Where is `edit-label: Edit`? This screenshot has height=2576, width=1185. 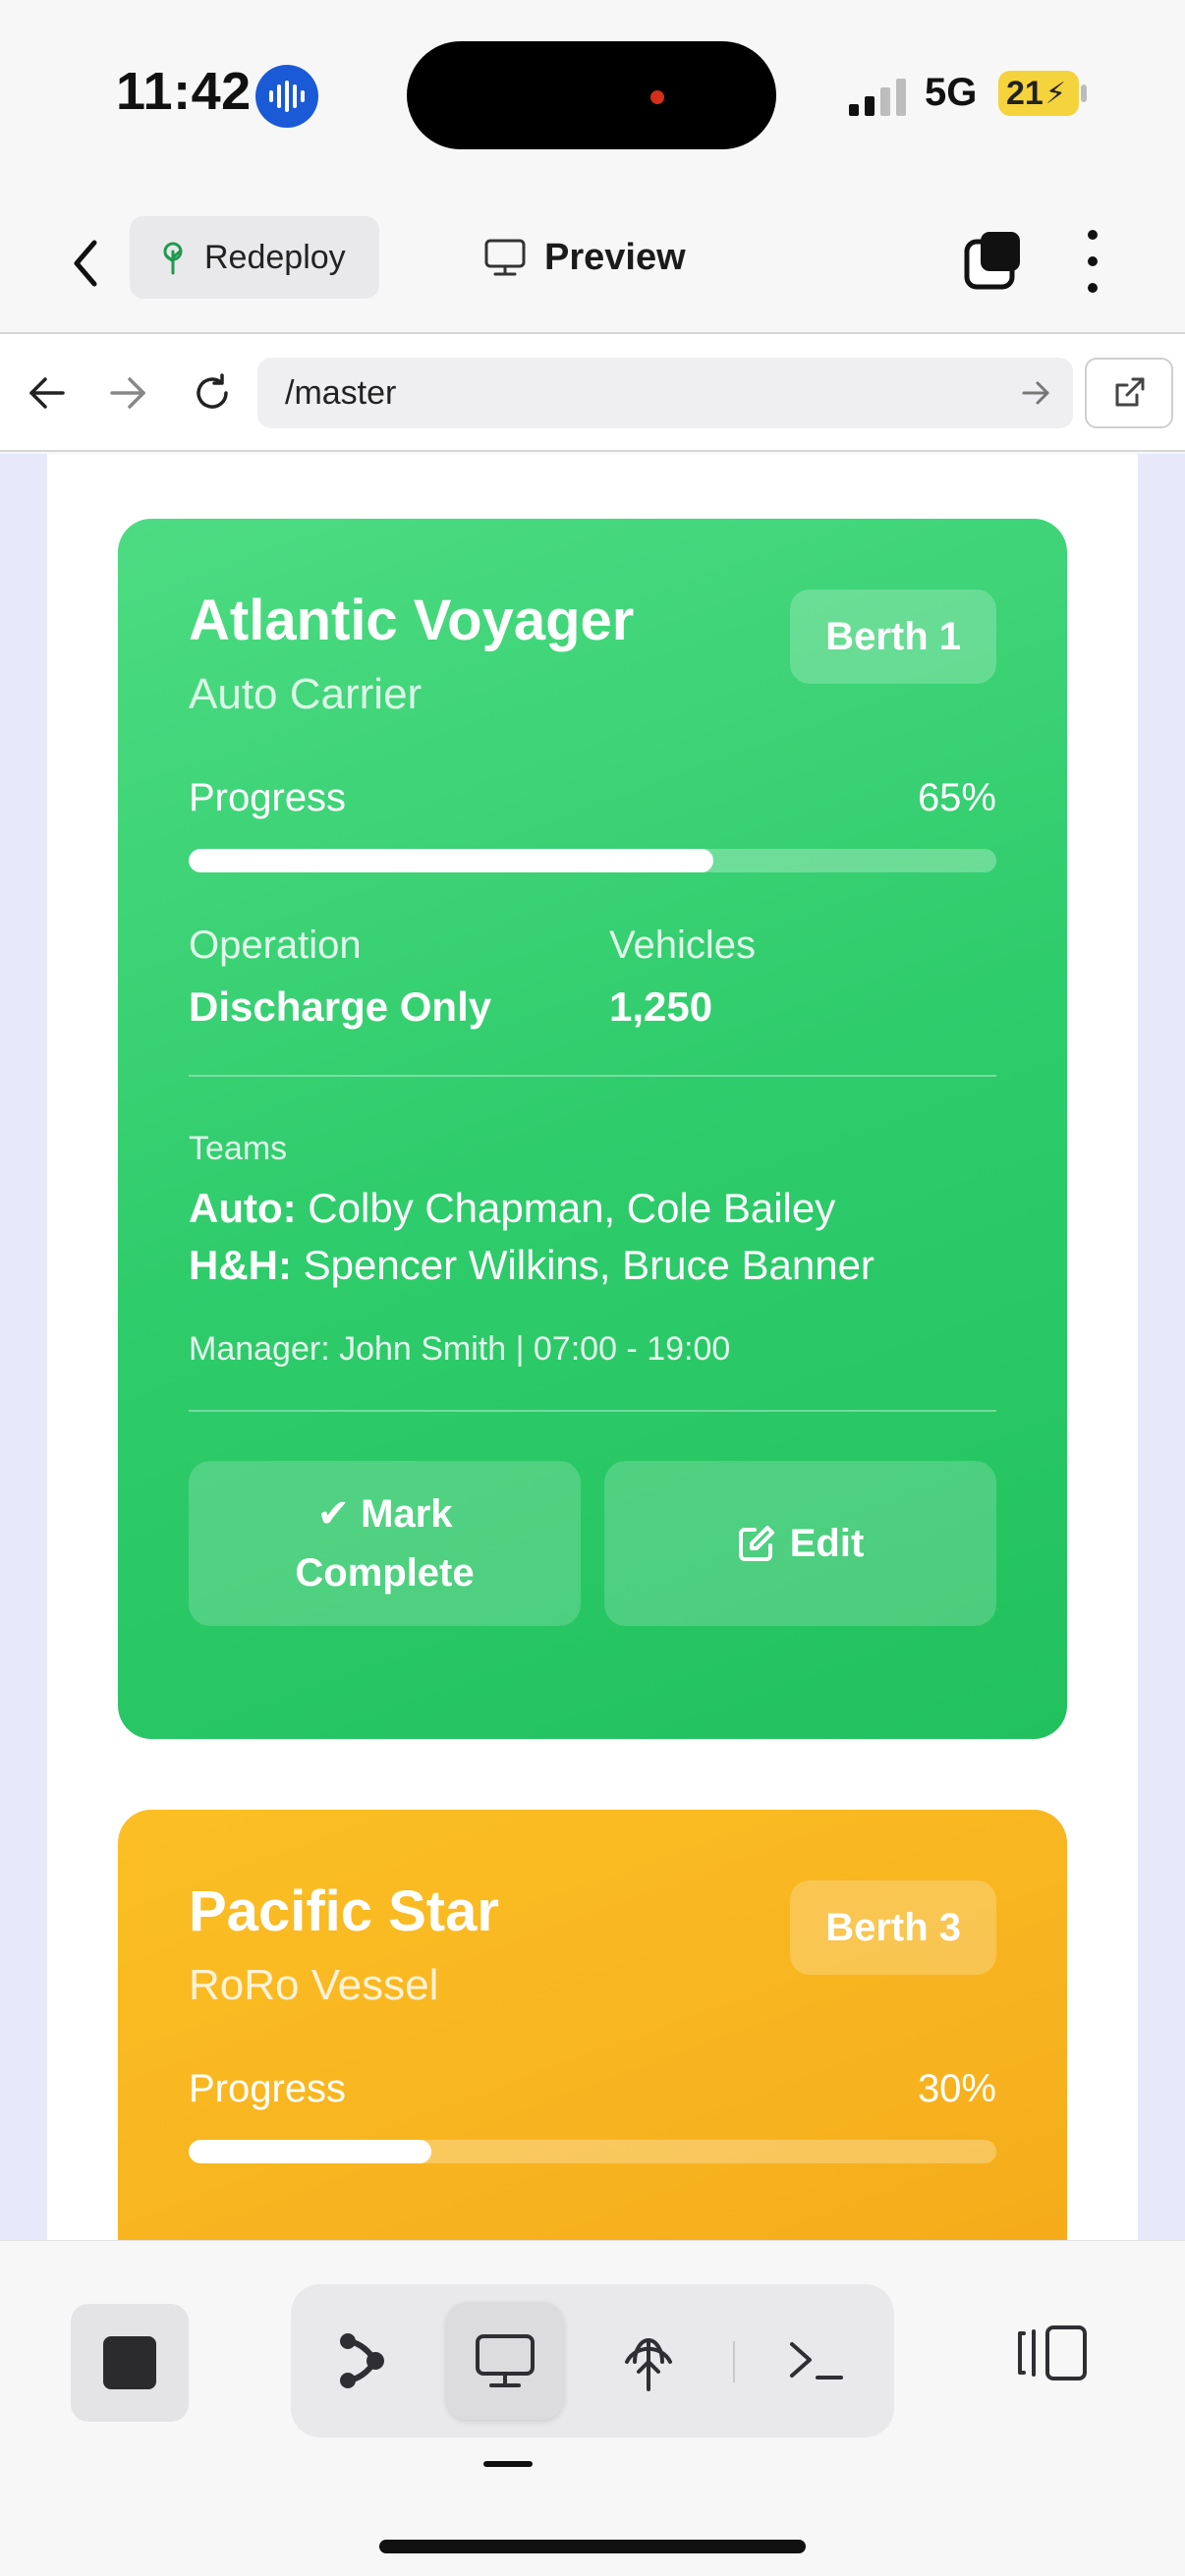 edit-label: Edit is located at coordinates (827, 1543).